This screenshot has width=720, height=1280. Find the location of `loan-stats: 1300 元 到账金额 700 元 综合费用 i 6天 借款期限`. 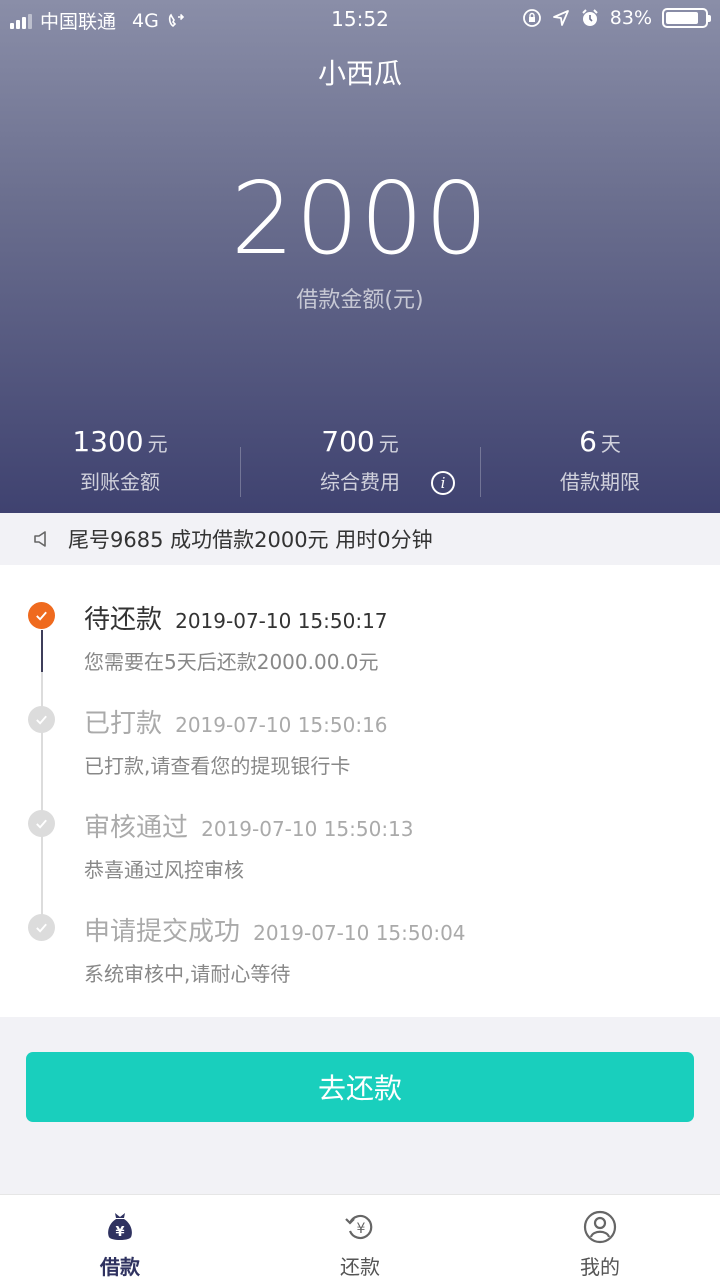

loan-stats: 1300 元 到账金额 700 元 综合费用 i 6天 借款期限 is located at coordinates (360, 465).